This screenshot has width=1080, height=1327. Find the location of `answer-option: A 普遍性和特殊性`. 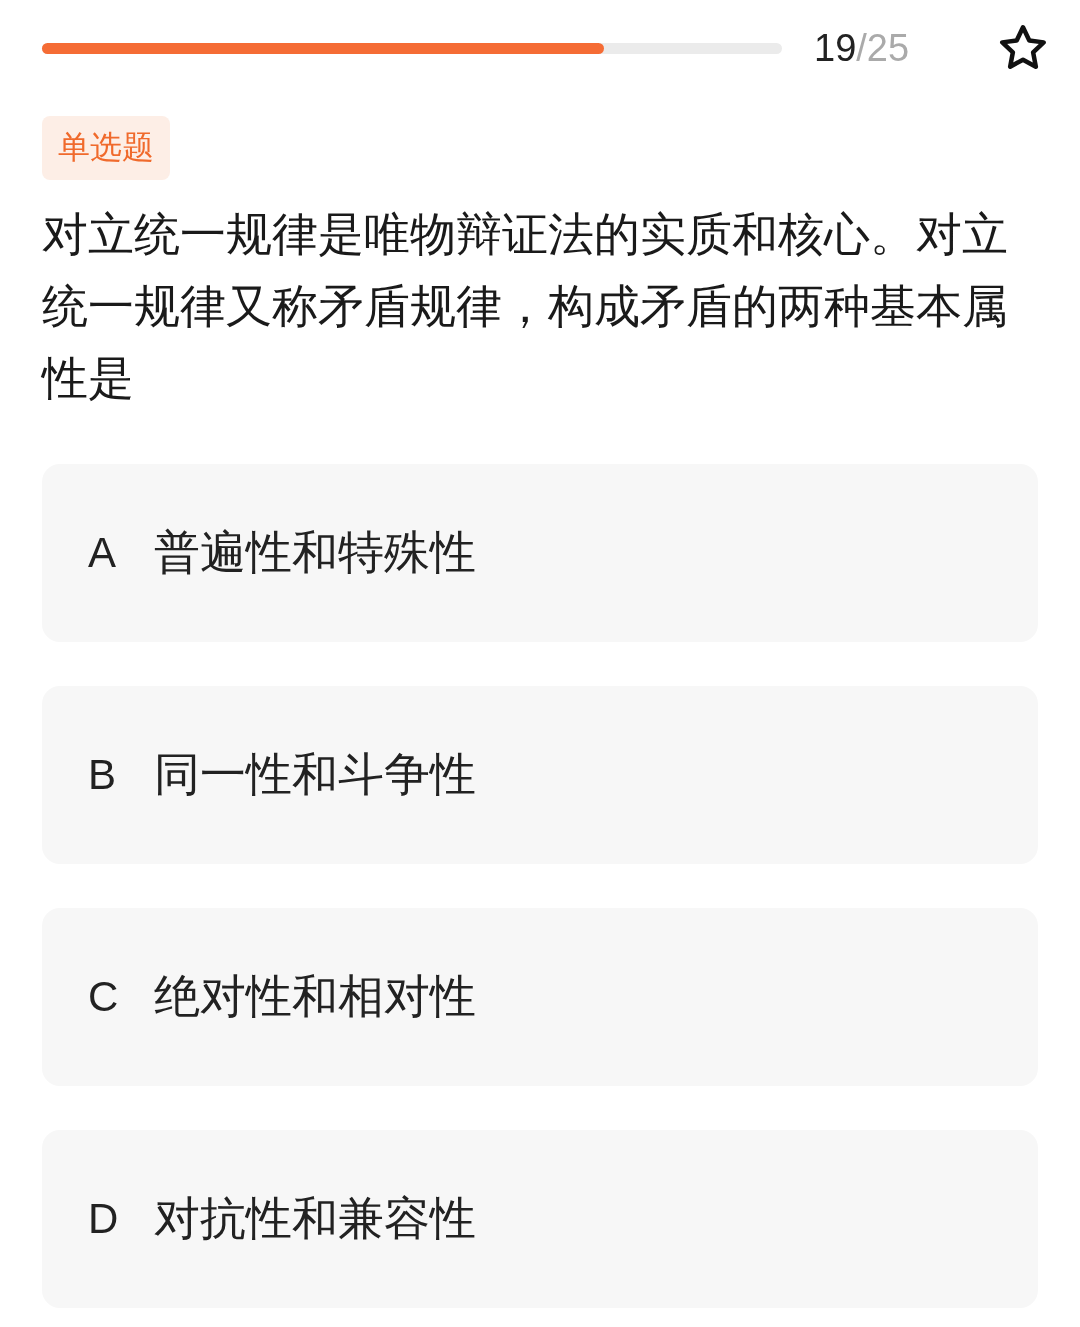

answer-option: A 普遍性和特殊性 is located at coordinates (540, 553).